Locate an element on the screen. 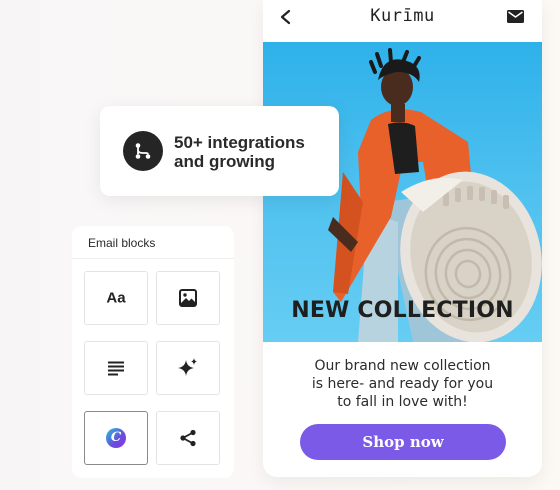 This screenshot has height=490, width=560. sparkle-icon is located at coordinates (187, 367).